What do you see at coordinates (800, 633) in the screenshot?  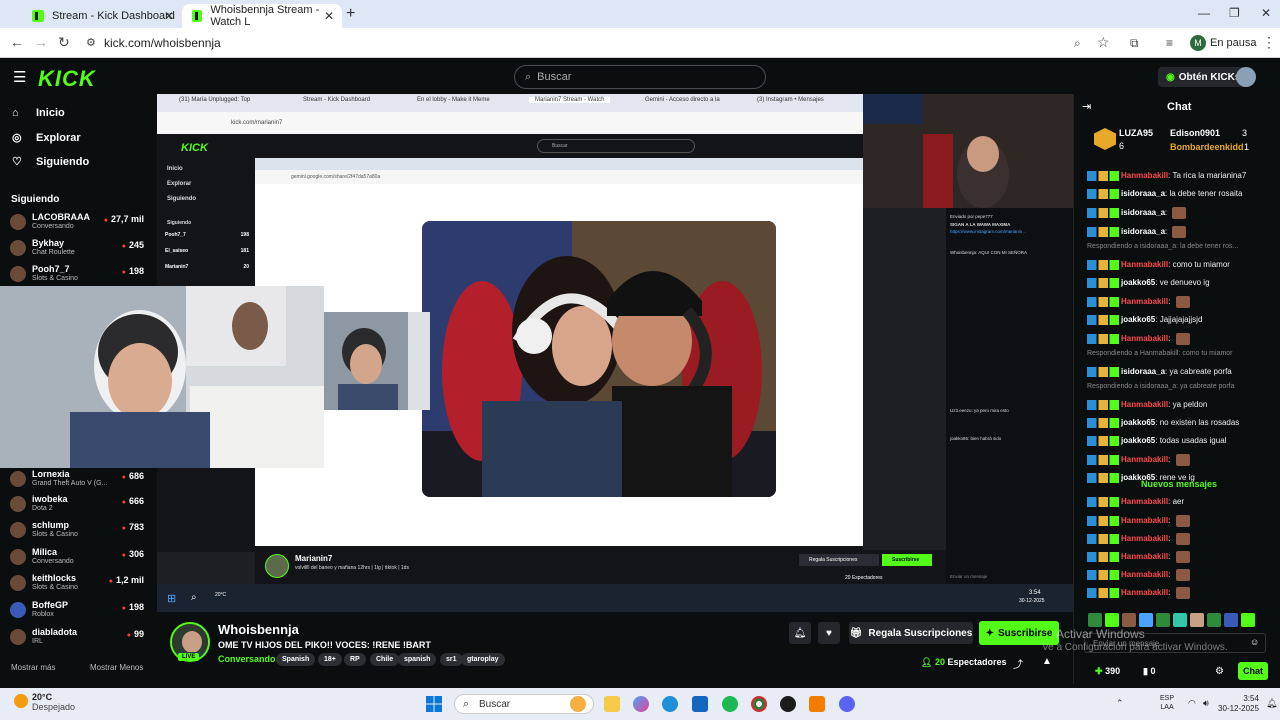 I see `notifications-bell-button: 🔔︎` at bounding box center [800, 633].